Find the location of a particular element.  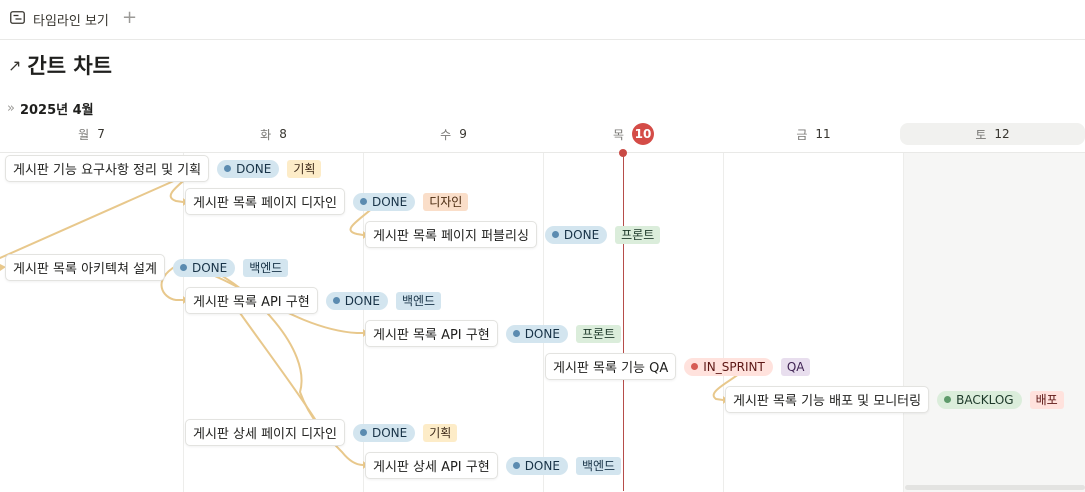

status-label: IN_SPRINT is located at coordinates (734, 366).